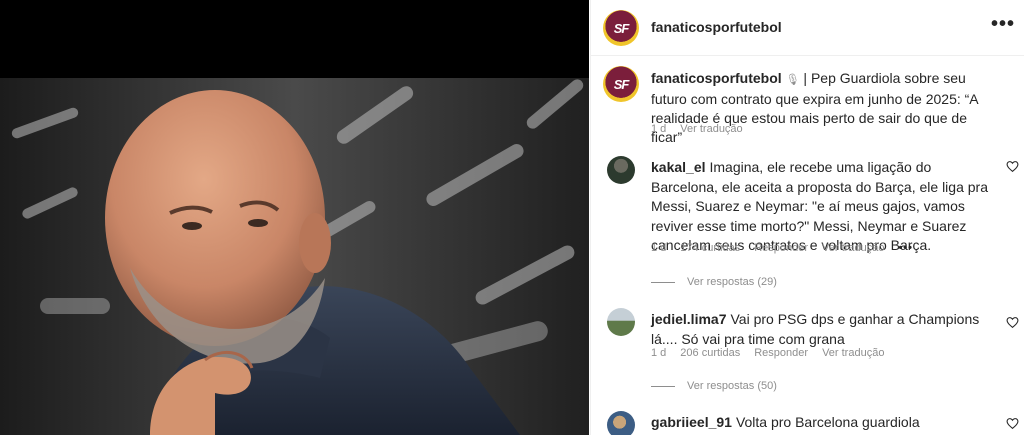  What do you see at coordinates (691, 422) in the screenshot?
I see `comment-username: gabriieel_91` at bounding box center [691, 422].